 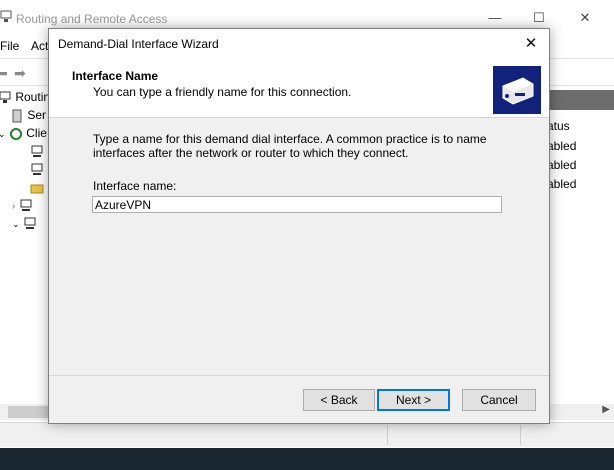 What do you see at coordinates (495, 18) in the screenshot?
I see `minimize-button: —` at bounding box center [495, 18].